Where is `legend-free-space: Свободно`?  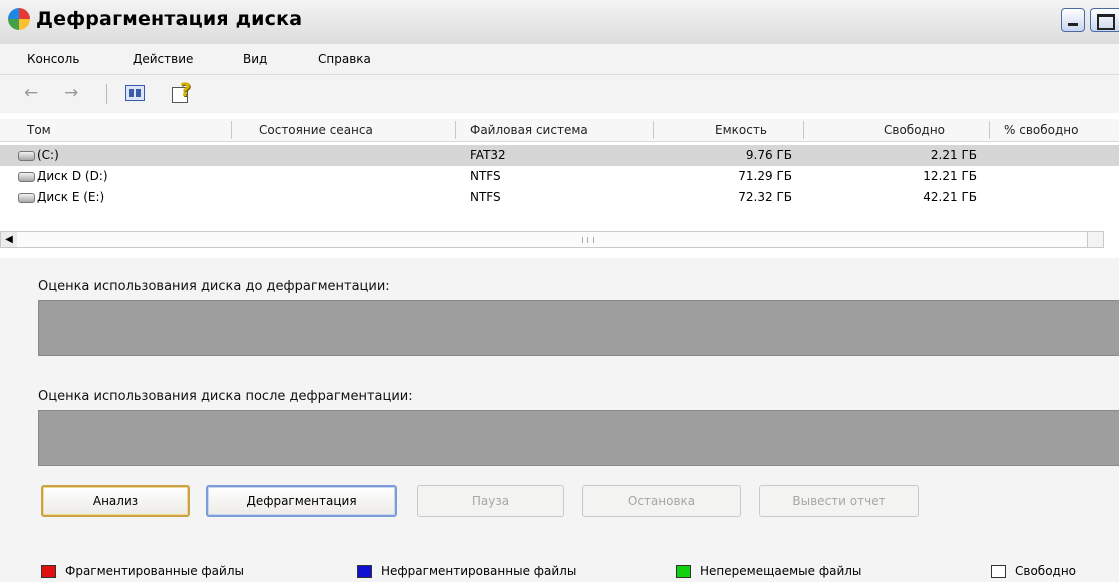 legend-free-space: Свободно is located at coordinates (1055, 572).